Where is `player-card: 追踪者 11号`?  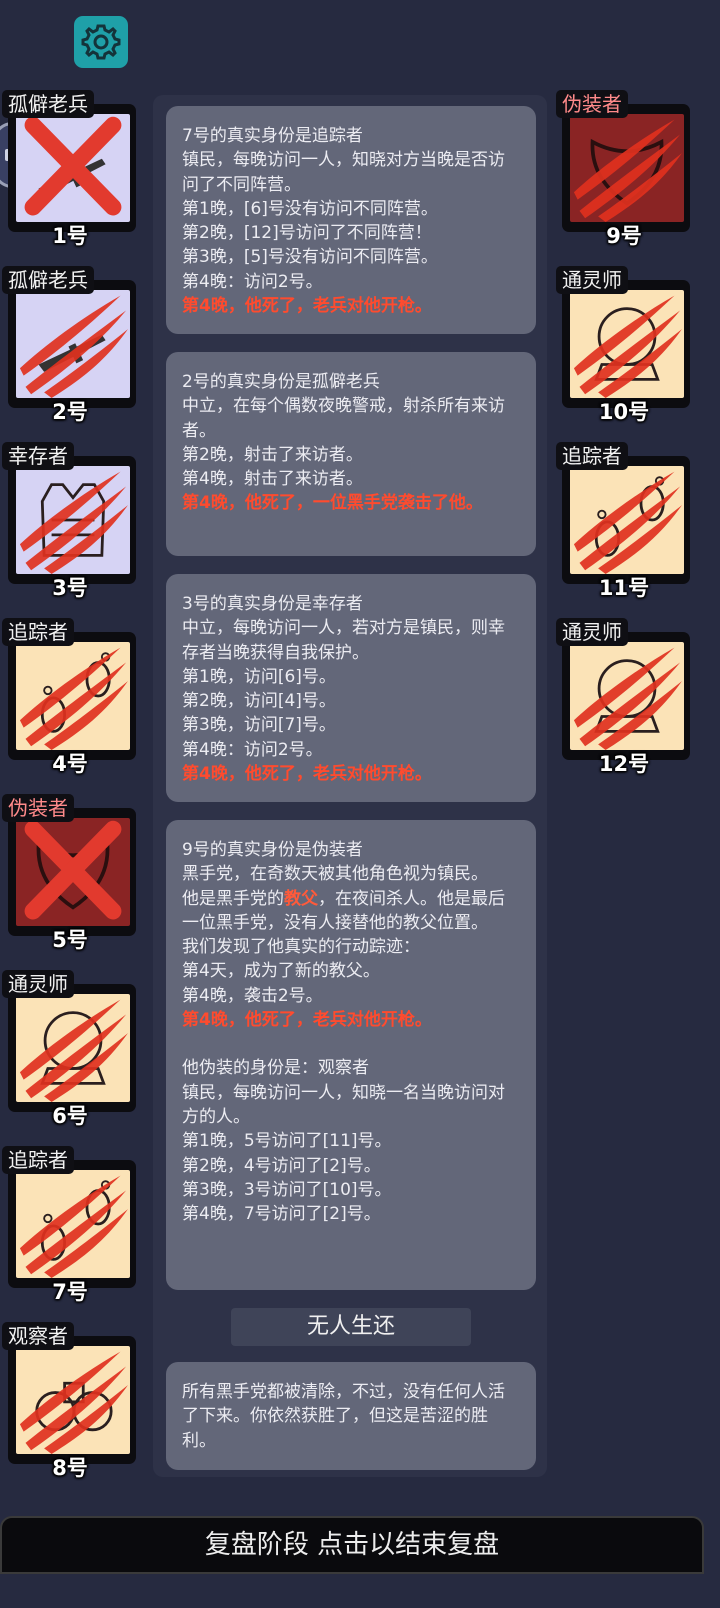 player-card: 追踪者 11号 is located at coordinates (624, 521).